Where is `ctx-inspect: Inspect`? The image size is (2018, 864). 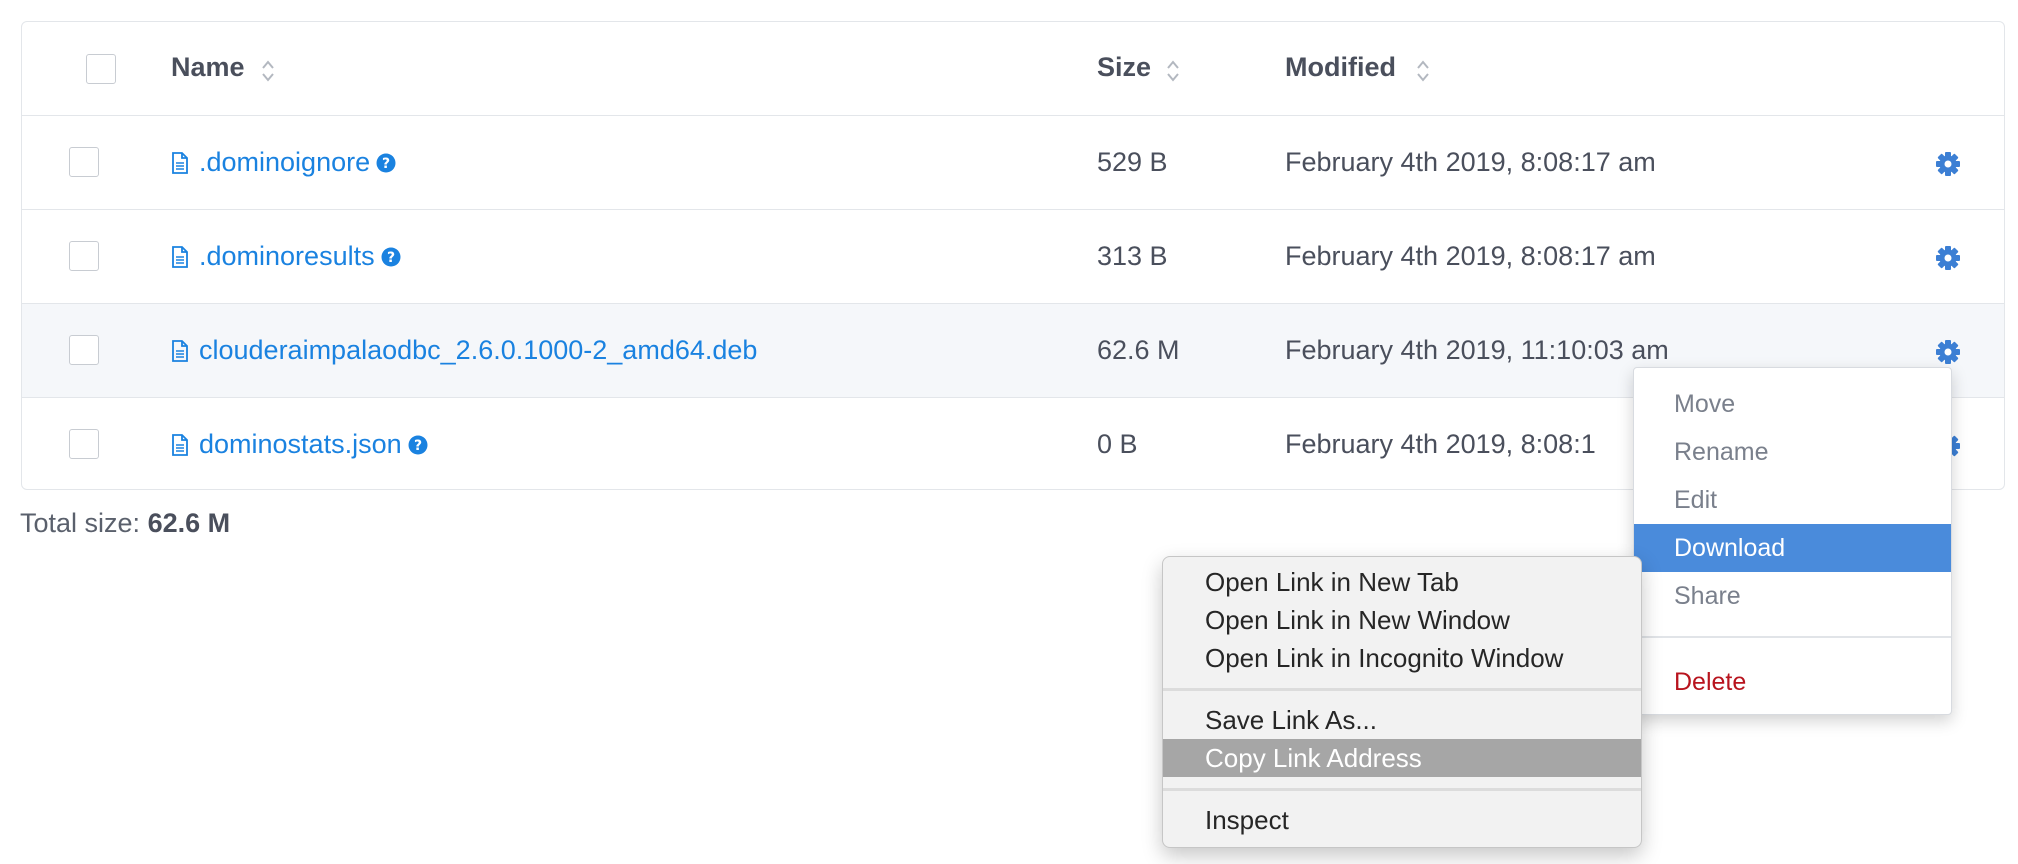 ctx-inspect: Inspect is located at coordinates (1402, 820).